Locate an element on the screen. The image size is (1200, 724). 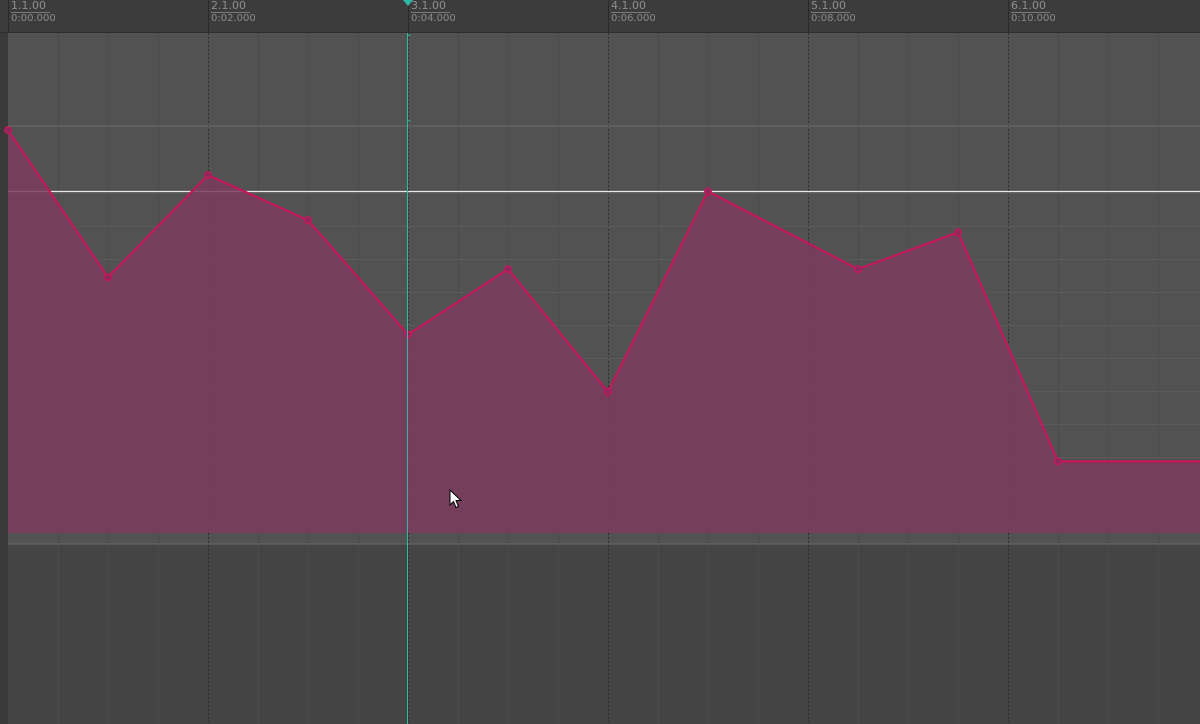
ruler-time-label: 0:02.000 is located at coordinates (233, 18).